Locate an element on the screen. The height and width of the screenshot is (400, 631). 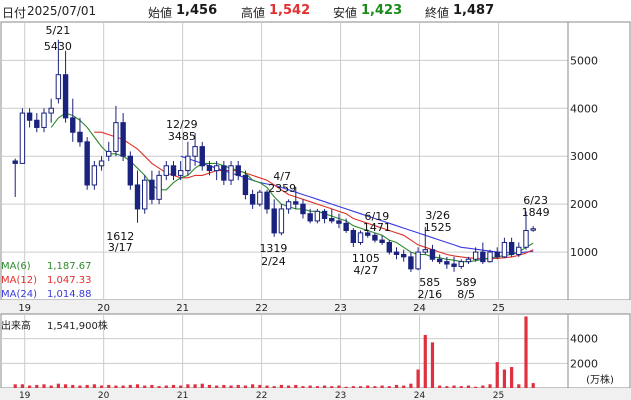
x-tick-label-bottom: 20 is located at coordinates (104, 395).